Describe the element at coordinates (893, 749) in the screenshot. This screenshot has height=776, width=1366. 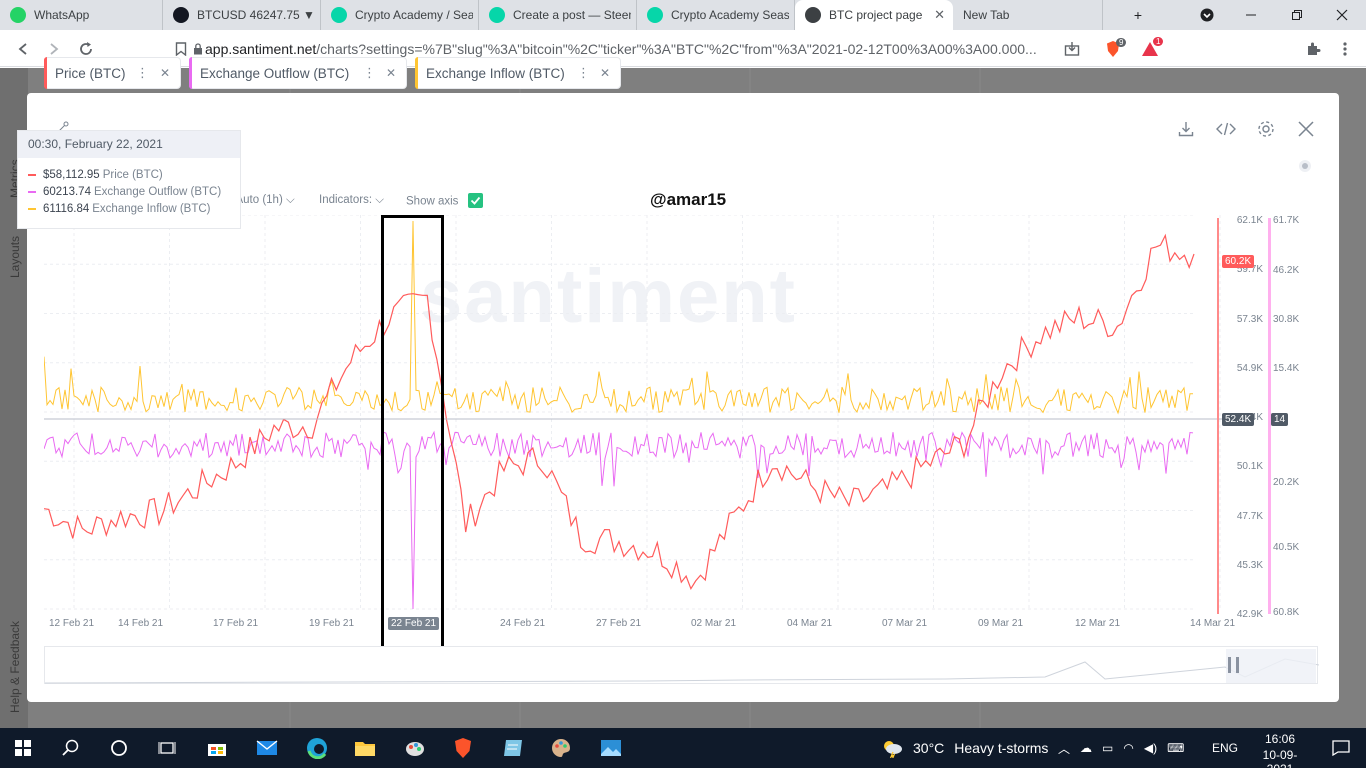
I see `storm-cloud-icon` at that location.